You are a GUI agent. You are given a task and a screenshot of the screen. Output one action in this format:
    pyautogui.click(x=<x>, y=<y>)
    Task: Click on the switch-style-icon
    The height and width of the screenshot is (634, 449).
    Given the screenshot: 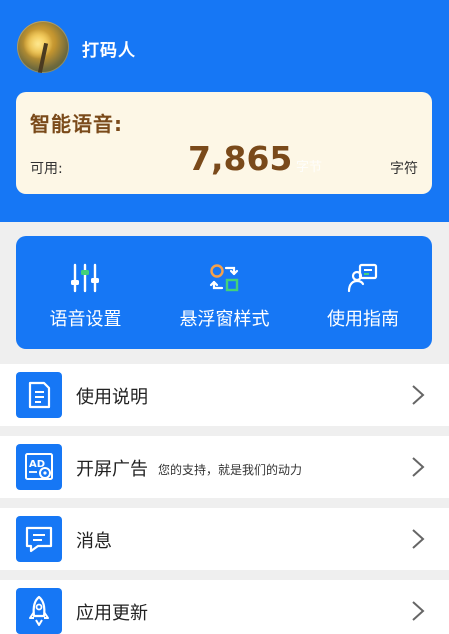 What is the action you would take?
    pyautogui.click(x=224, y=278)
    